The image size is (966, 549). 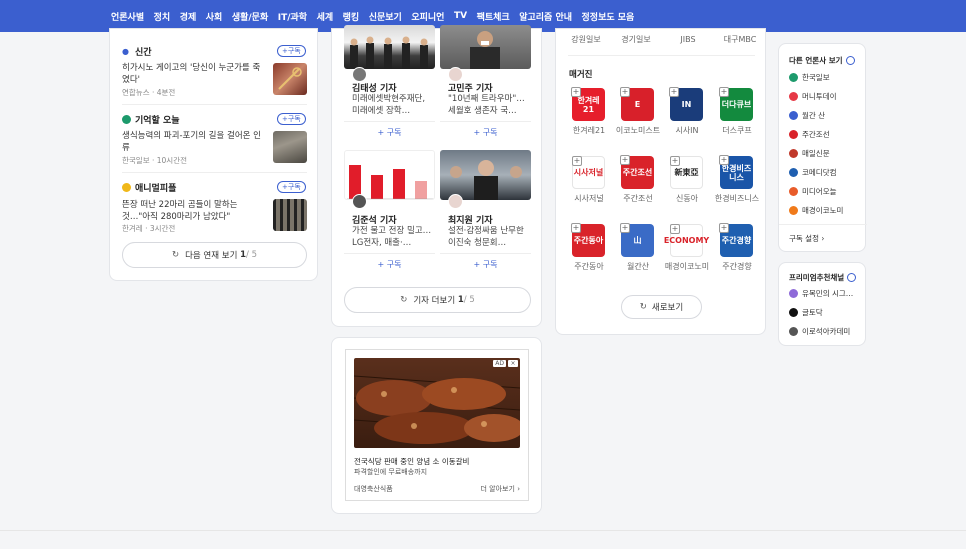 I want to click on press-name: 더스쿠프, so click(x=737, y=131).